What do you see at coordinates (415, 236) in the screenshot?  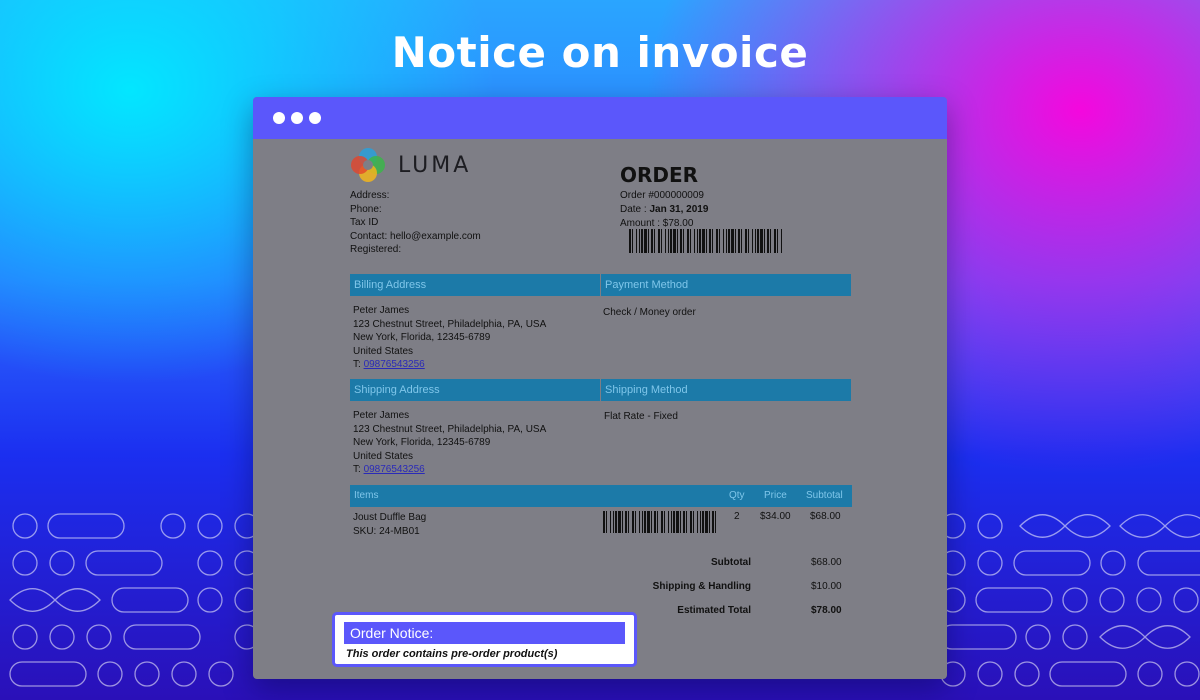 I see `store-contact: Contact: hello@example.com` at bounding box center [415, 236].